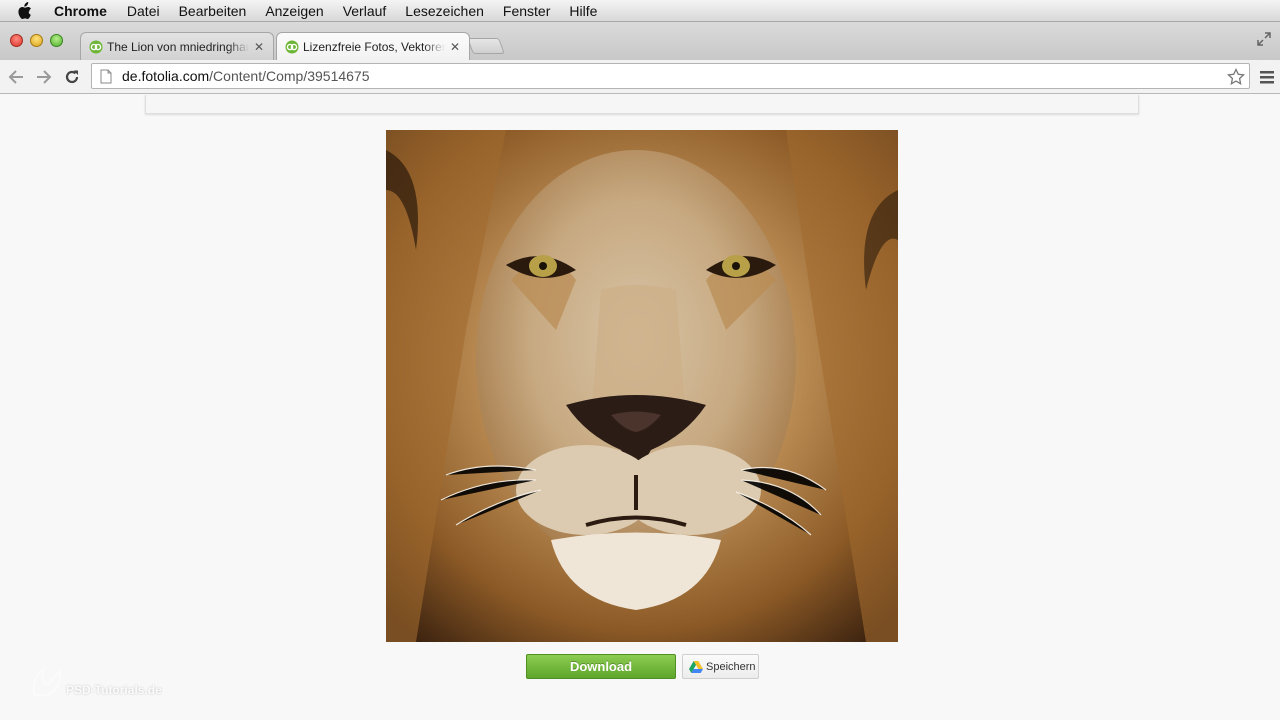 The width and height of the screenshot is (1280, 720). I want to click on reload-button, so click(72, 77).